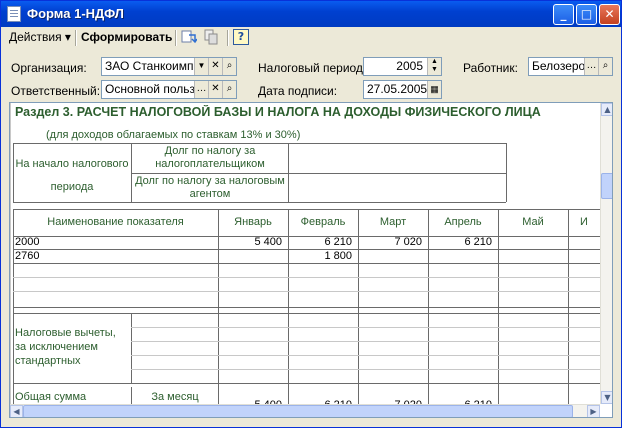  I want to click on row-code: 2760, so click(27, 256).